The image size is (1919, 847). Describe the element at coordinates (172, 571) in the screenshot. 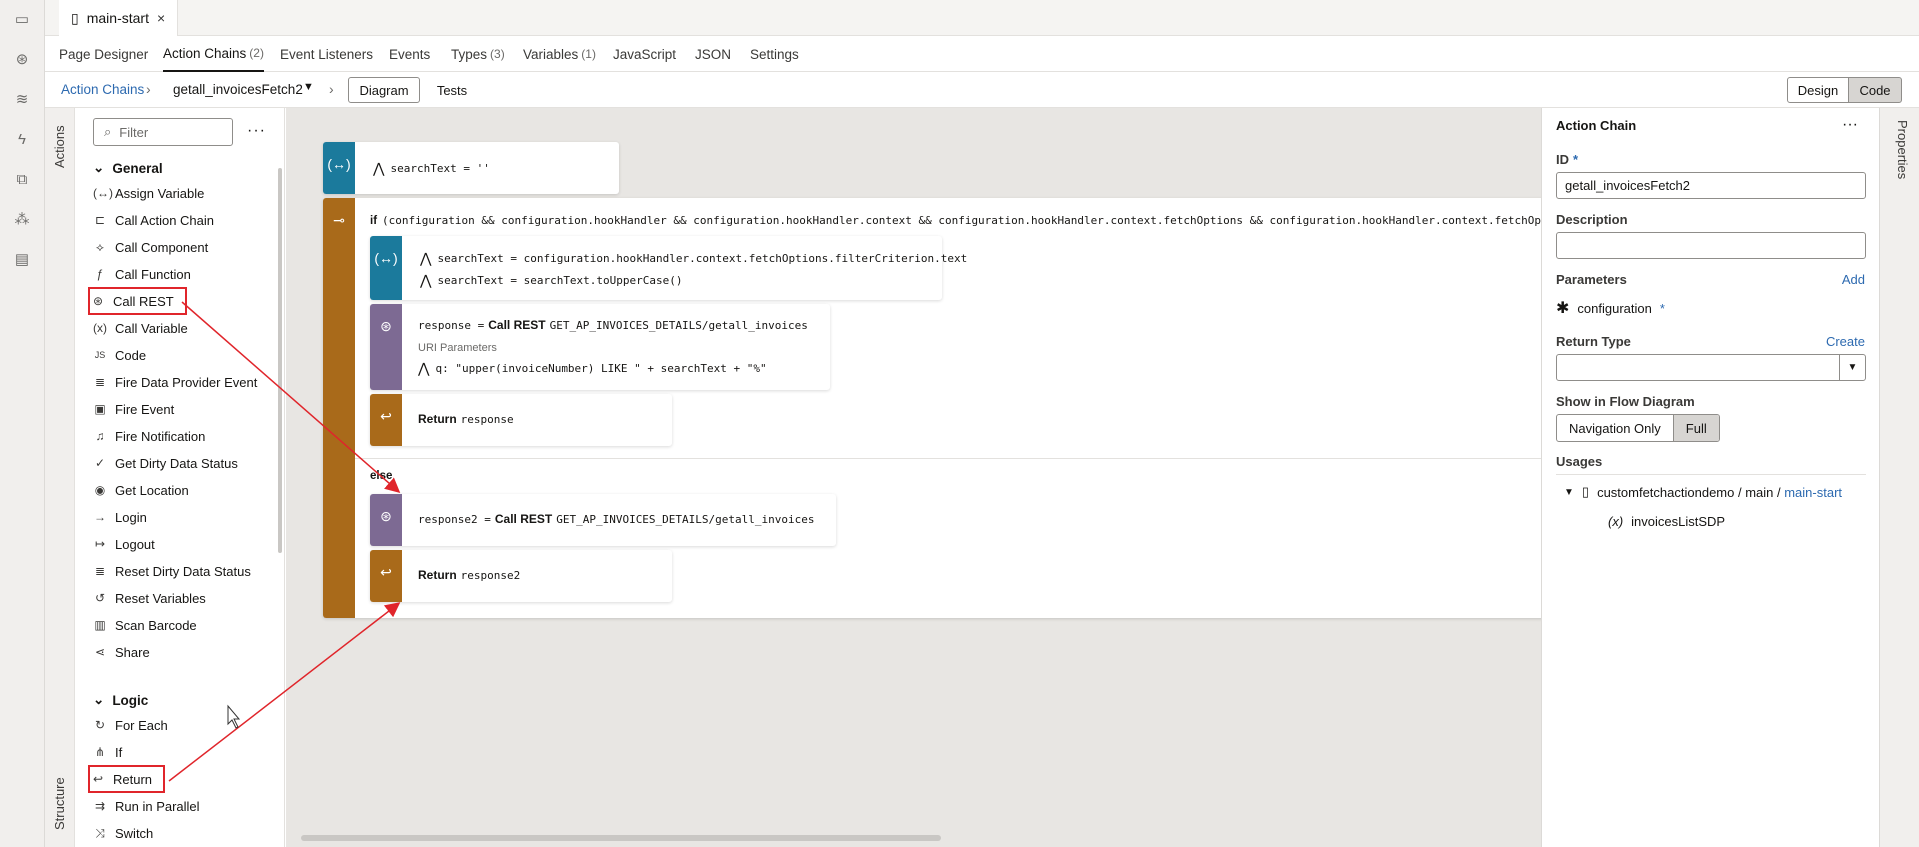

I see `action-reset-dirty-data-status: ≣ Reset Dirty Data Status` at that location.